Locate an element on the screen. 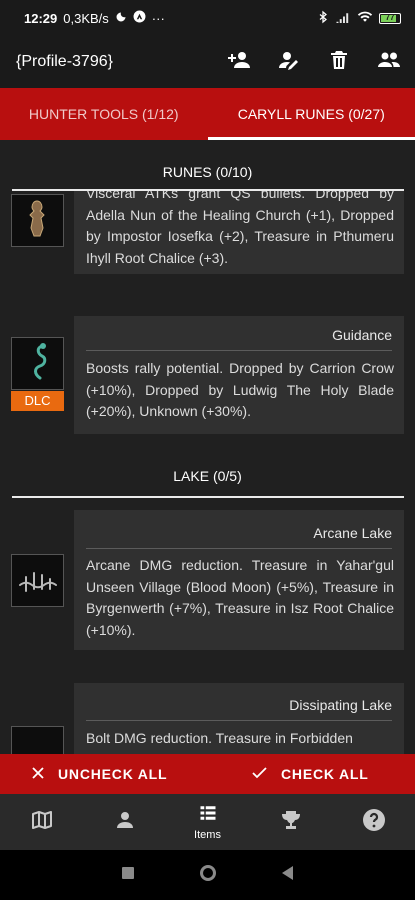  status-speed: 0,3KB/s is located at coordinates (86, 18).